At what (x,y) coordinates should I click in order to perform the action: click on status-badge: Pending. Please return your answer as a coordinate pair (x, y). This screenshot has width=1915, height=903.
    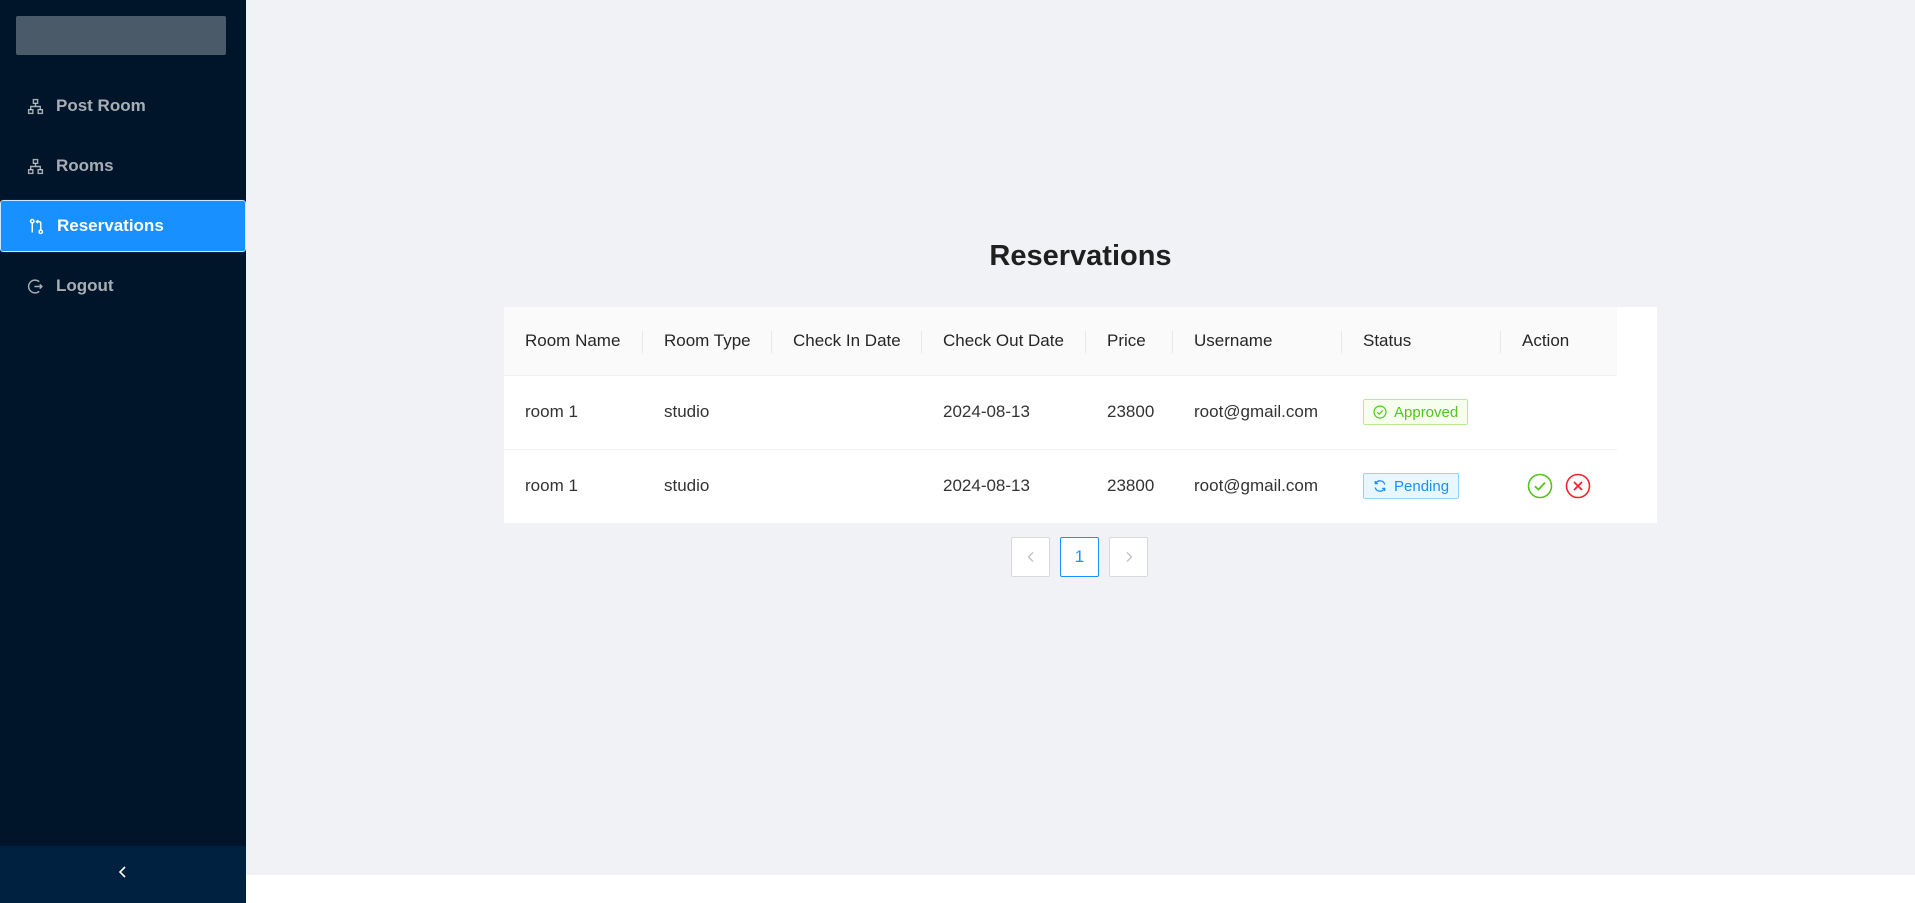
    Looking at the image, I should click on (1411, 486).